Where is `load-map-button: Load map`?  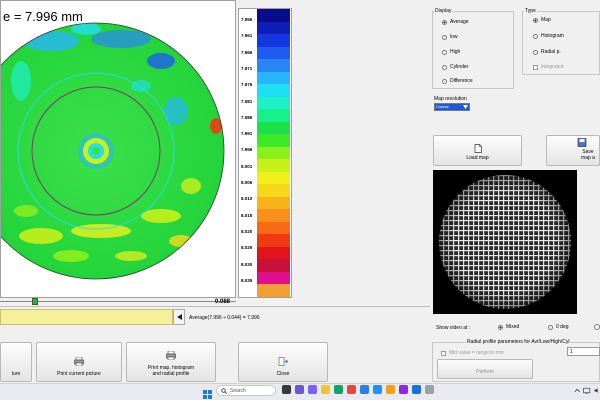 load-map-button: Load map is located at coordinates (477, 150).